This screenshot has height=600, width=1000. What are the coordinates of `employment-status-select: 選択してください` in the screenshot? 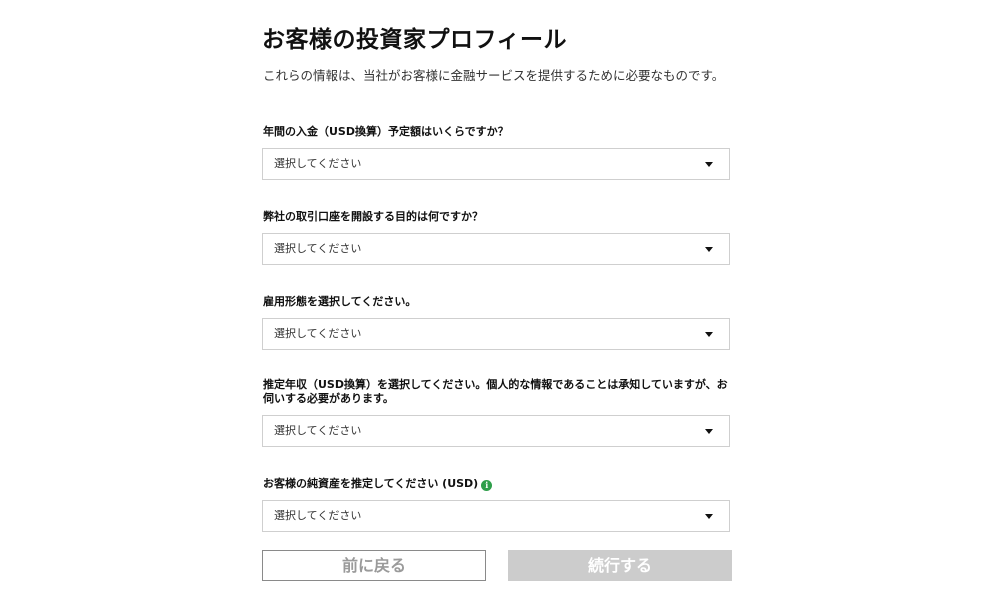 It's located at (496, 334).